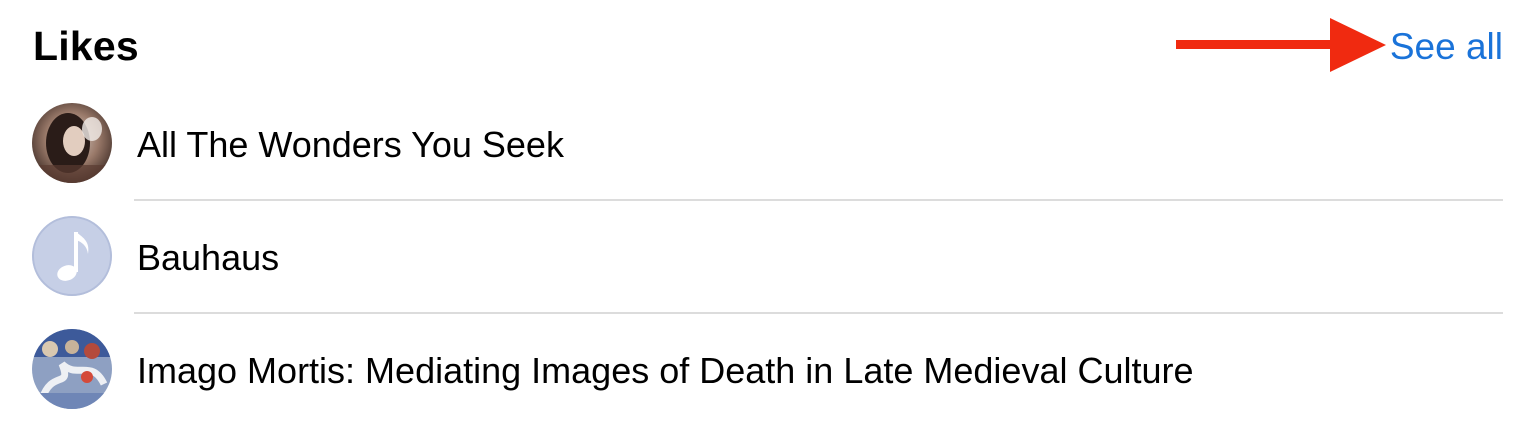 This screenshot has height=448, width=1536. I want to click on music-note-icon, so click(72, 256).